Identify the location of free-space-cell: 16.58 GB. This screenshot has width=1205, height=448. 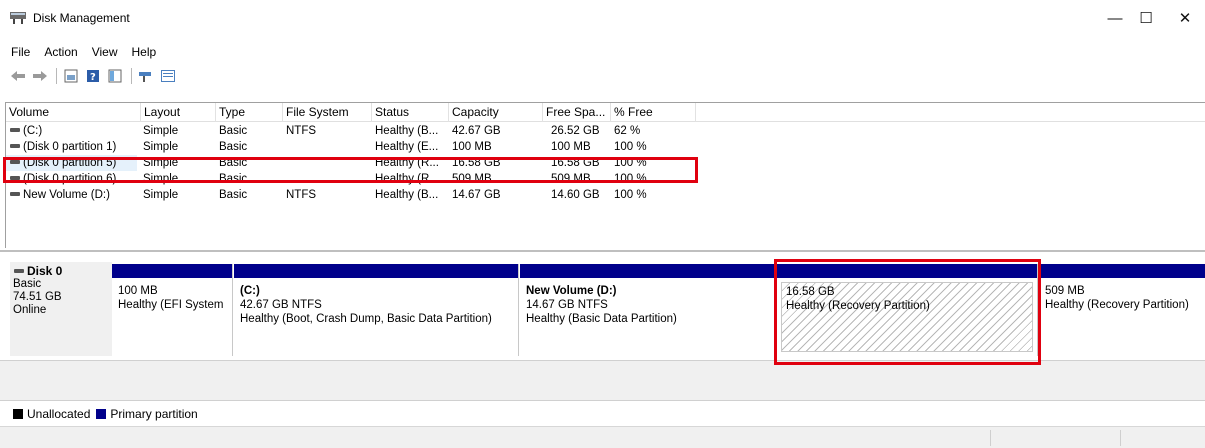
(575, 163).